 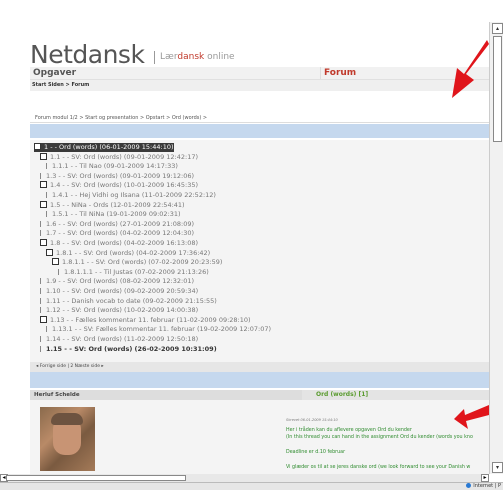 What do you see at coordinates (496, 248) in the screenshot?
I see `vertical-scrollbar: ▴ ▾` at bounding box center [496, 248].